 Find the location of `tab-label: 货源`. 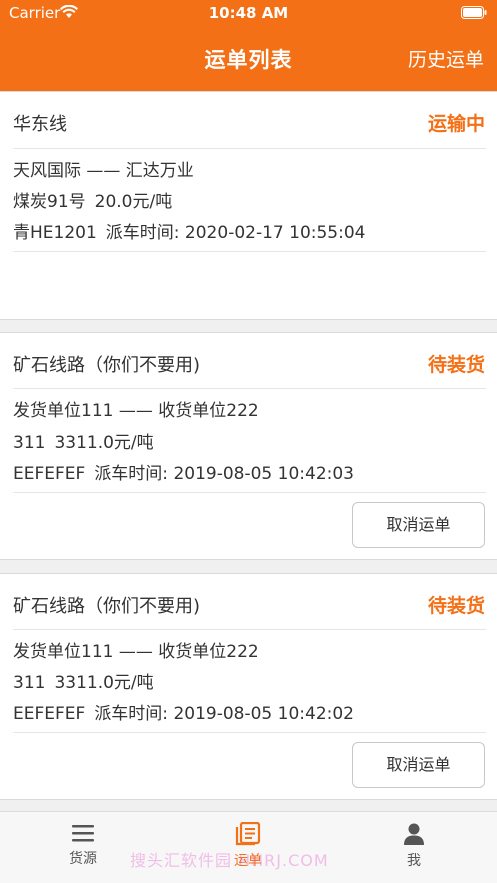

tab-label: 货源 is located at coordinates (83, 859).